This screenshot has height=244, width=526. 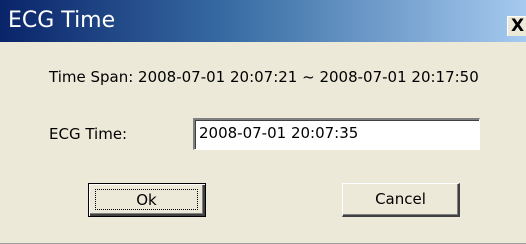 What do you see at coordinates (401, 200) in the screenshot?
I see `cancel-button: Cancel` at bounding box center [401, 200].